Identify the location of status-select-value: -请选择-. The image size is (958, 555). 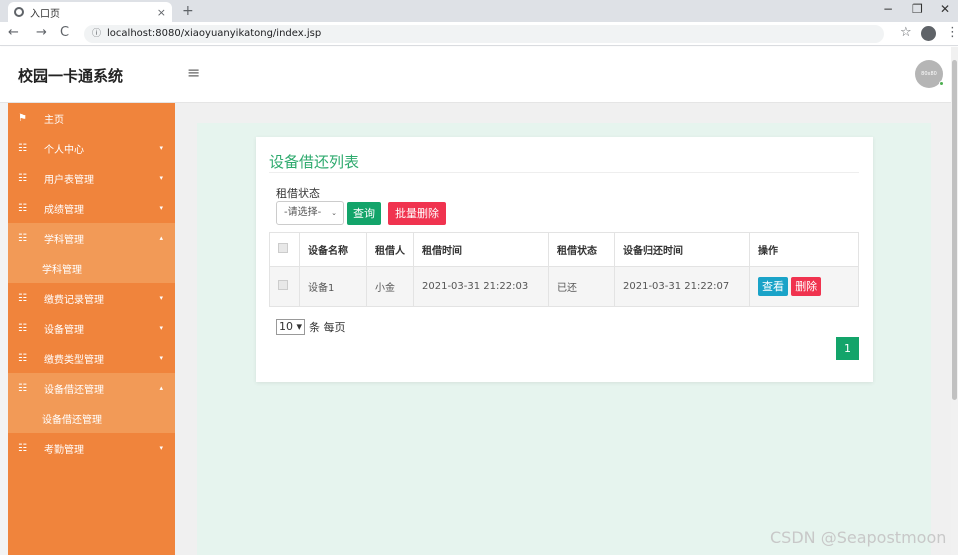
(303, 212).